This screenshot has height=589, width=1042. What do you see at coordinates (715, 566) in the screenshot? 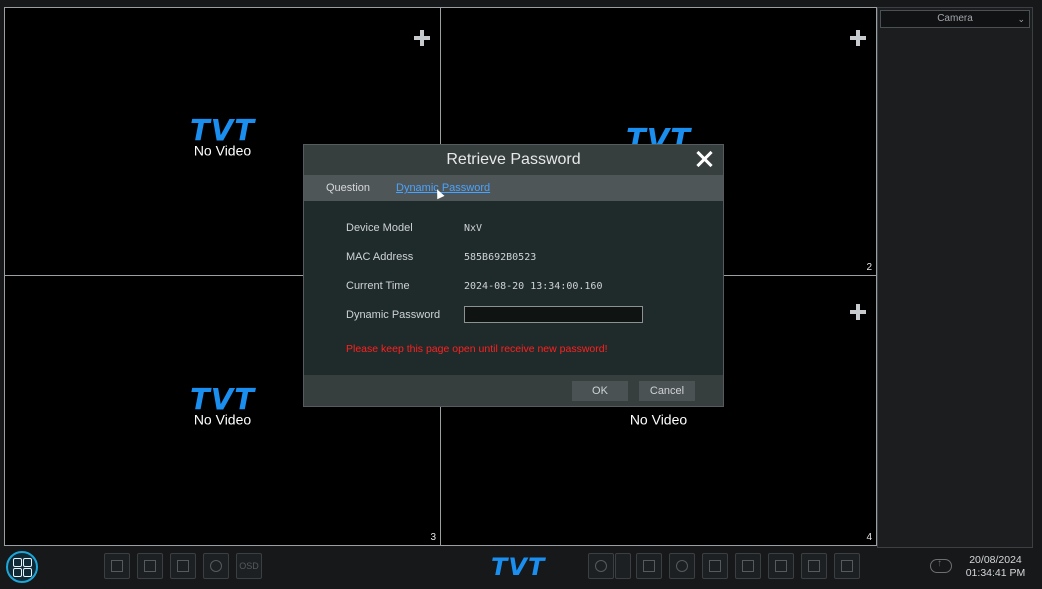
I see `record-icon` at bounding box center [715, 566].